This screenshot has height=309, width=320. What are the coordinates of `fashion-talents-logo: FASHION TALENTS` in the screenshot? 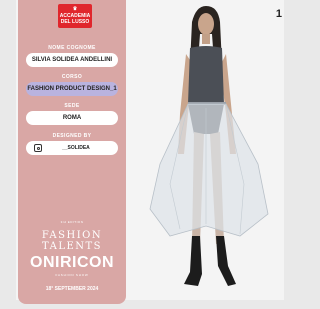 It's located at (72, 241).